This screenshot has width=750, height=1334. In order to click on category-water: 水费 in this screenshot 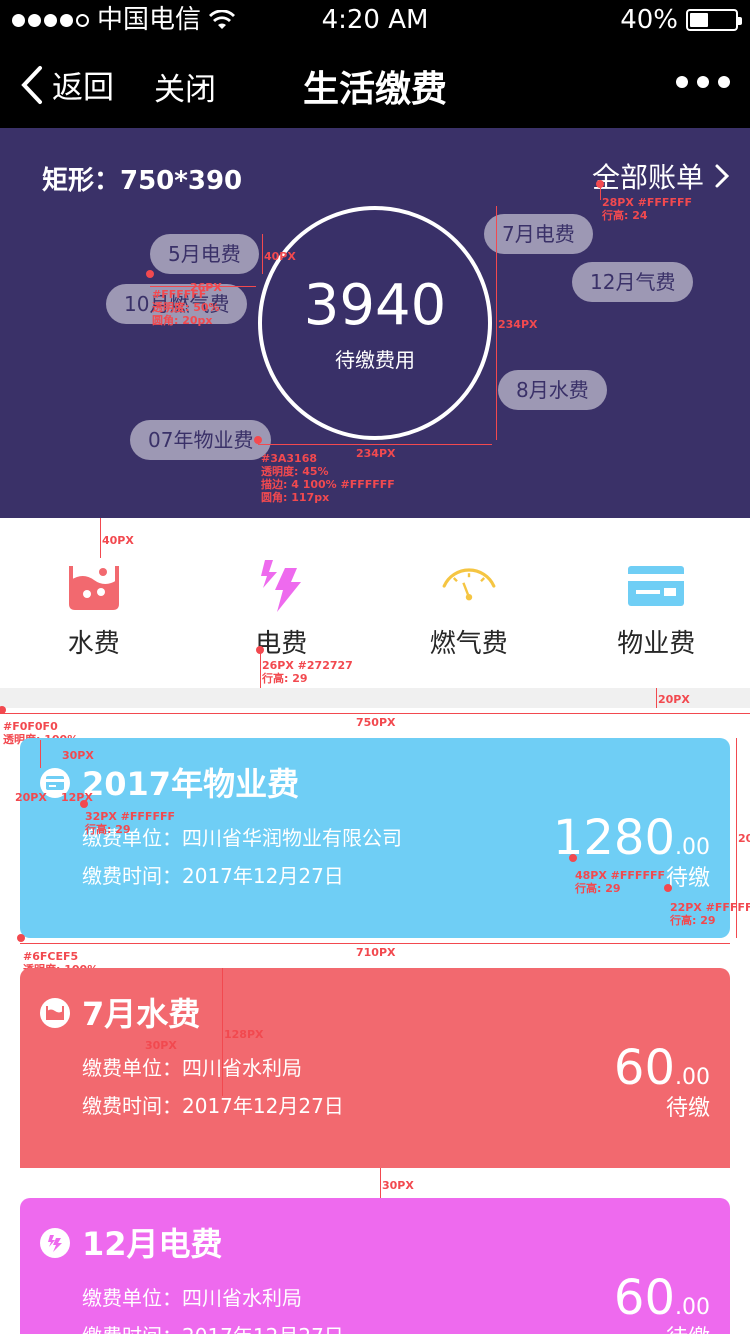, I will do `click(94, 603)`.